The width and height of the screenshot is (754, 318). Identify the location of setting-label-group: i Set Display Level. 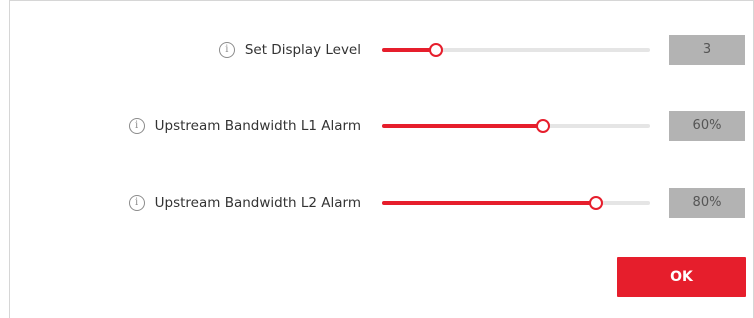
(289, 50).